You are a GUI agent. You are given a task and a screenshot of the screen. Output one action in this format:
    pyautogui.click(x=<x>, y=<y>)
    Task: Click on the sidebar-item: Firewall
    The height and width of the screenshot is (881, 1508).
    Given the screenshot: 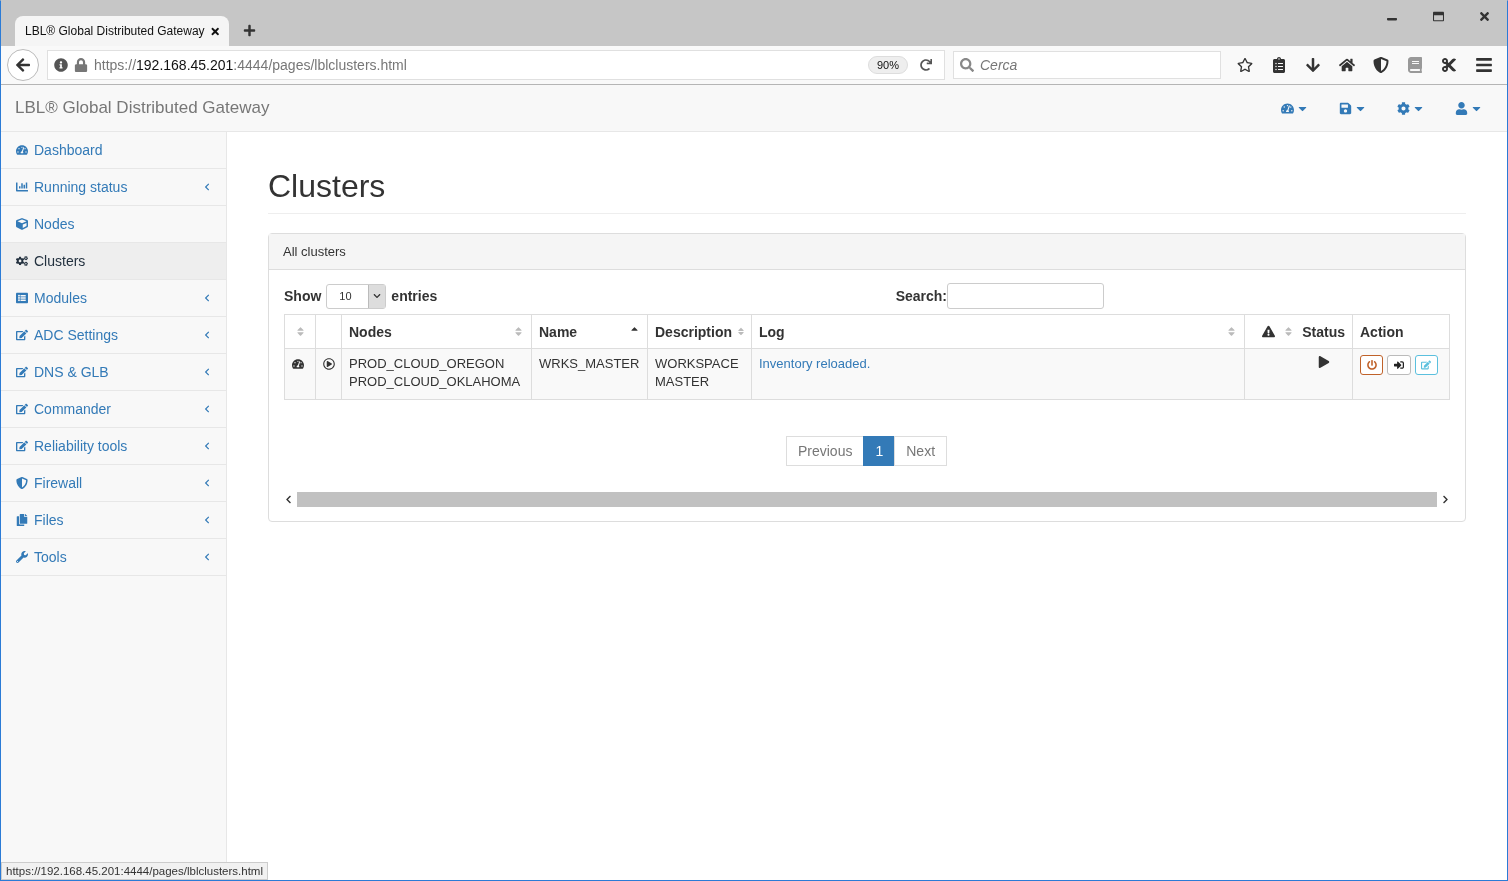 What is the action you would take?
    pyautogui.click(x=113, y=483)
    